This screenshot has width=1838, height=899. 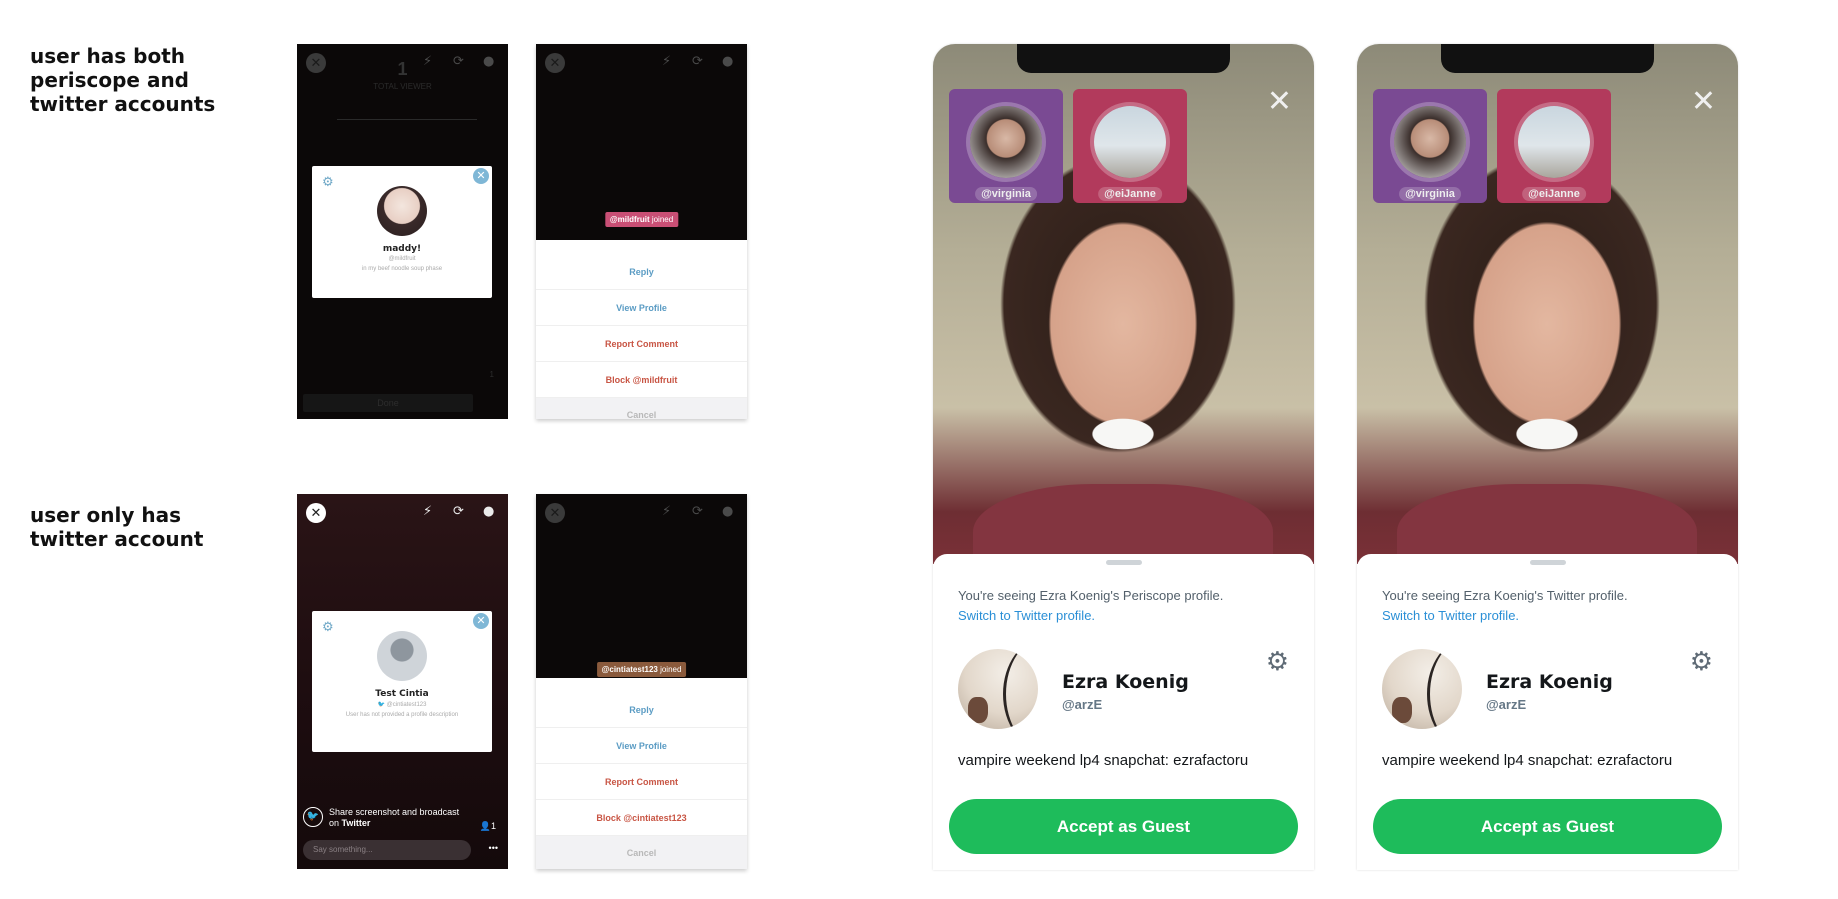 What do you see at coordinates (402, 656) in the screenshot?
I see `default-avatar` at bounding box center [402, 656].